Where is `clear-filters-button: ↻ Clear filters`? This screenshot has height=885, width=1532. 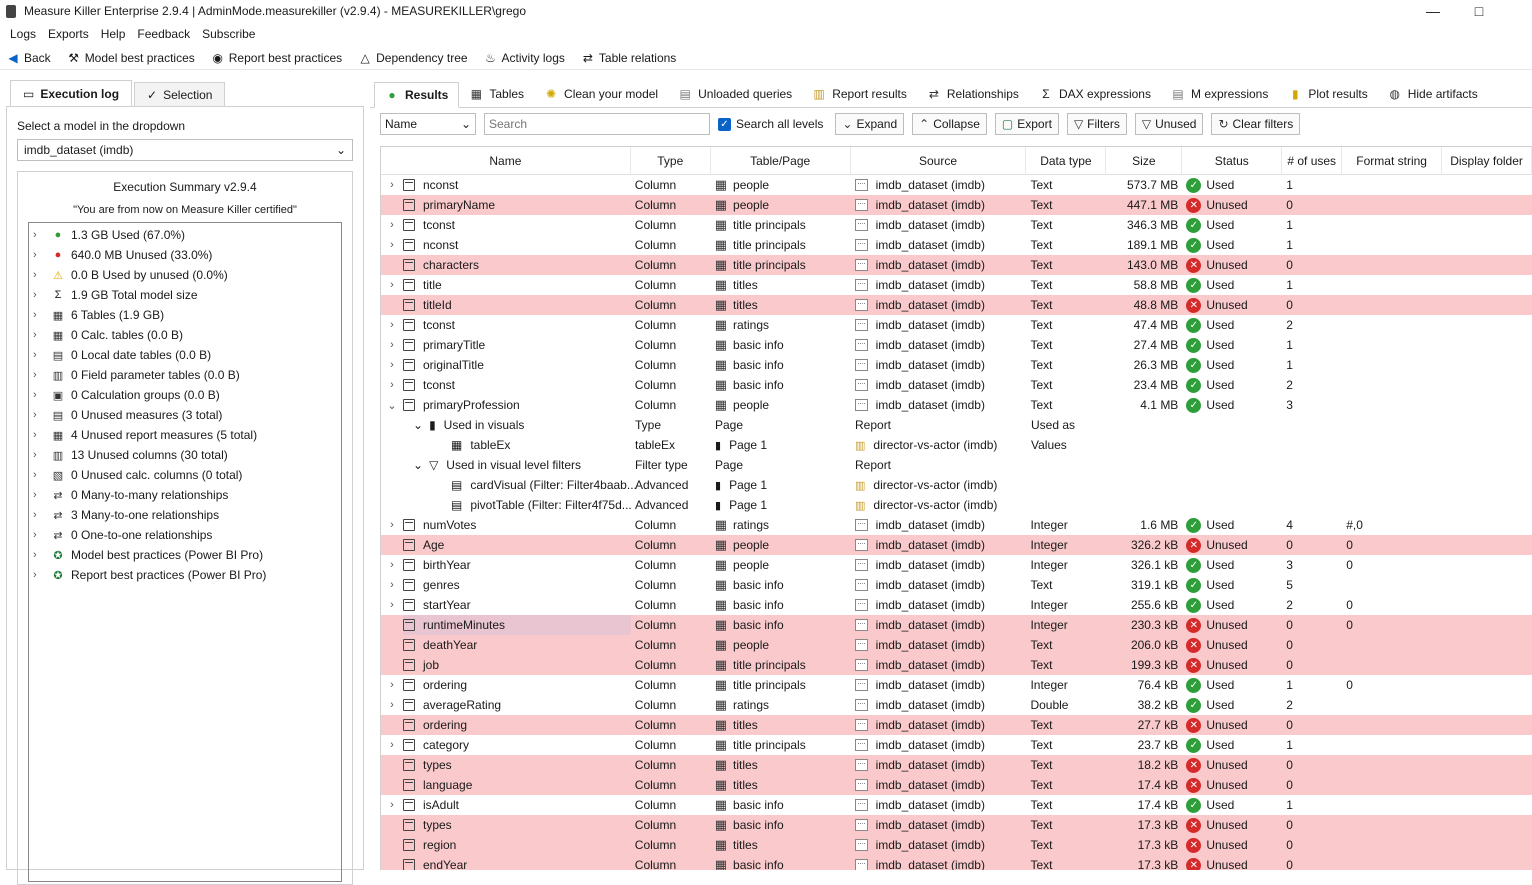 clear-filters-button: ↻ Clear filters is located at coordinates (1256, 124).